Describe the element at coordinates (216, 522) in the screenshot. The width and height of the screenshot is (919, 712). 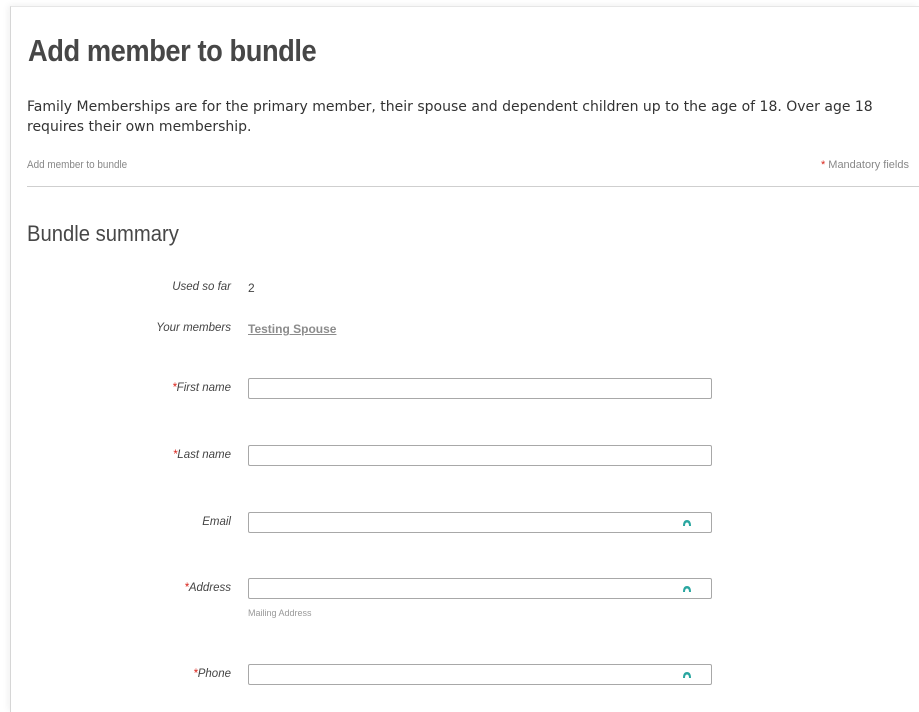
I see `email-label: Email` at that location.